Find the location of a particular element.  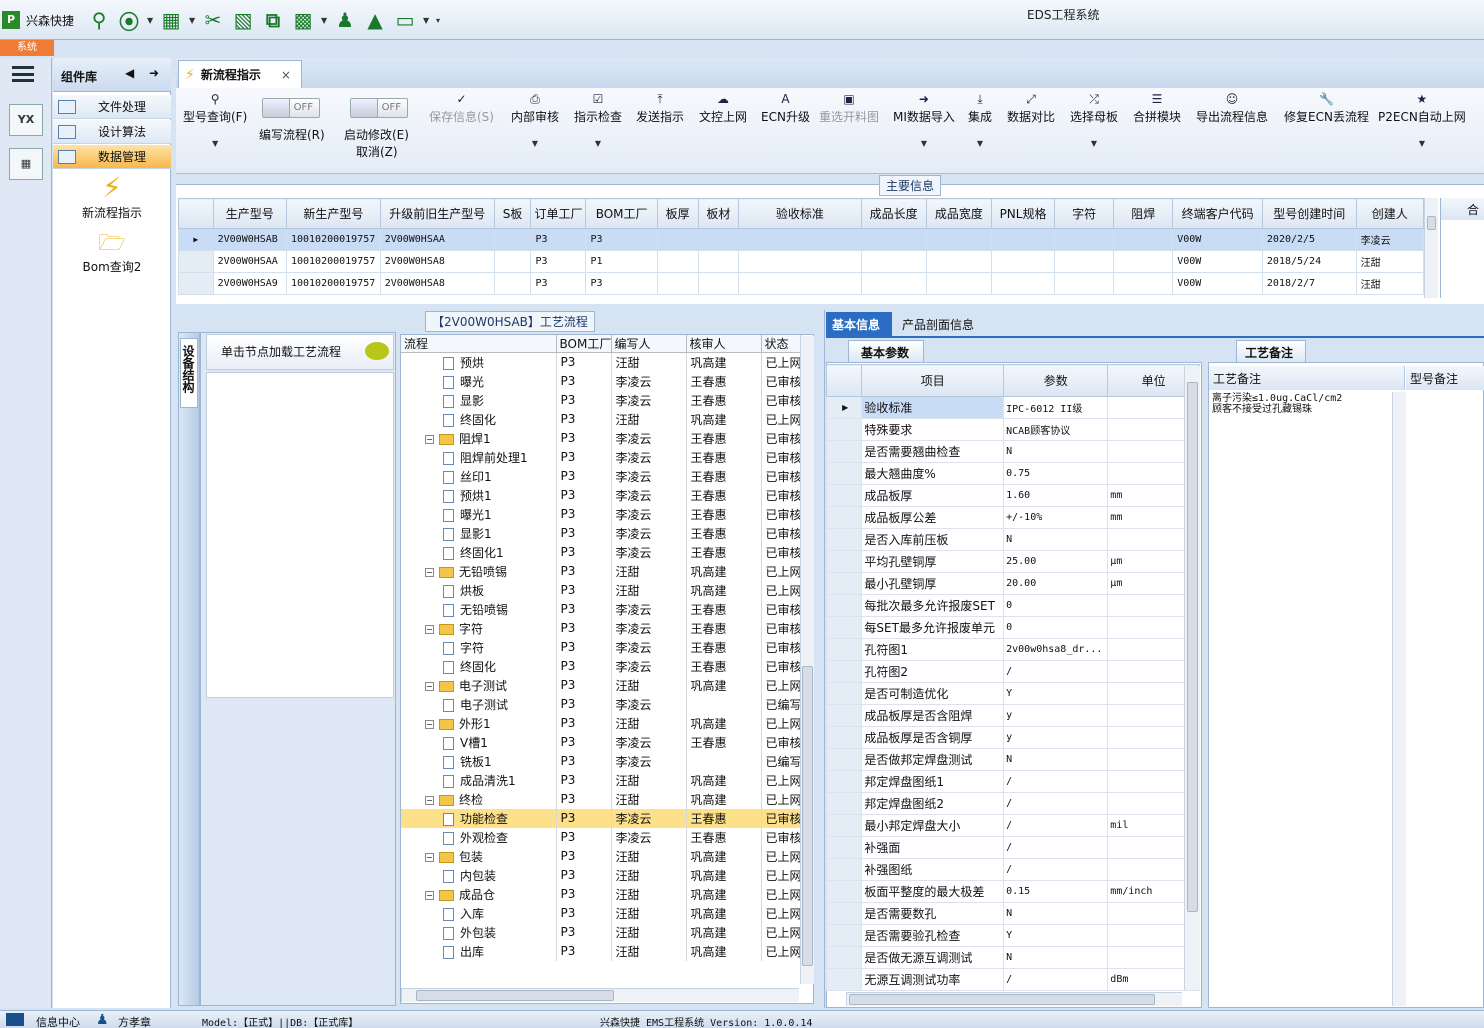

tab-new-flow: ⚡ 新流程指示 × is located at coordinates (240, 74).